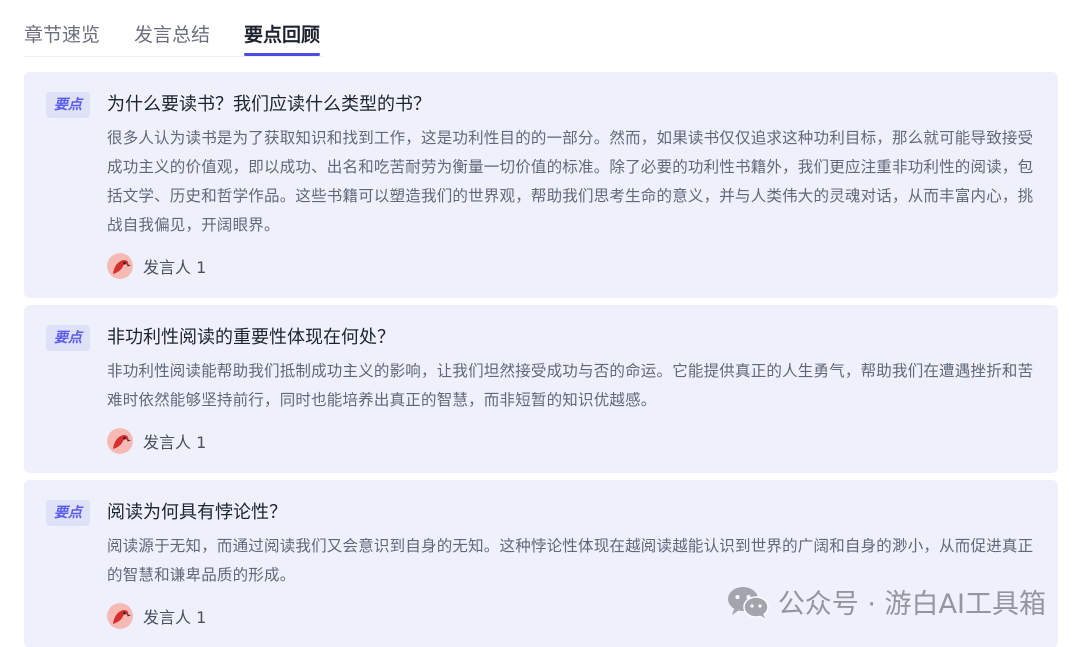 The height and width of the screenshot is (647, 1080). Describe the element at coordinates (62, 35) in the screenshot. I see `tab-chapter-overview: 章节速览` at that location.